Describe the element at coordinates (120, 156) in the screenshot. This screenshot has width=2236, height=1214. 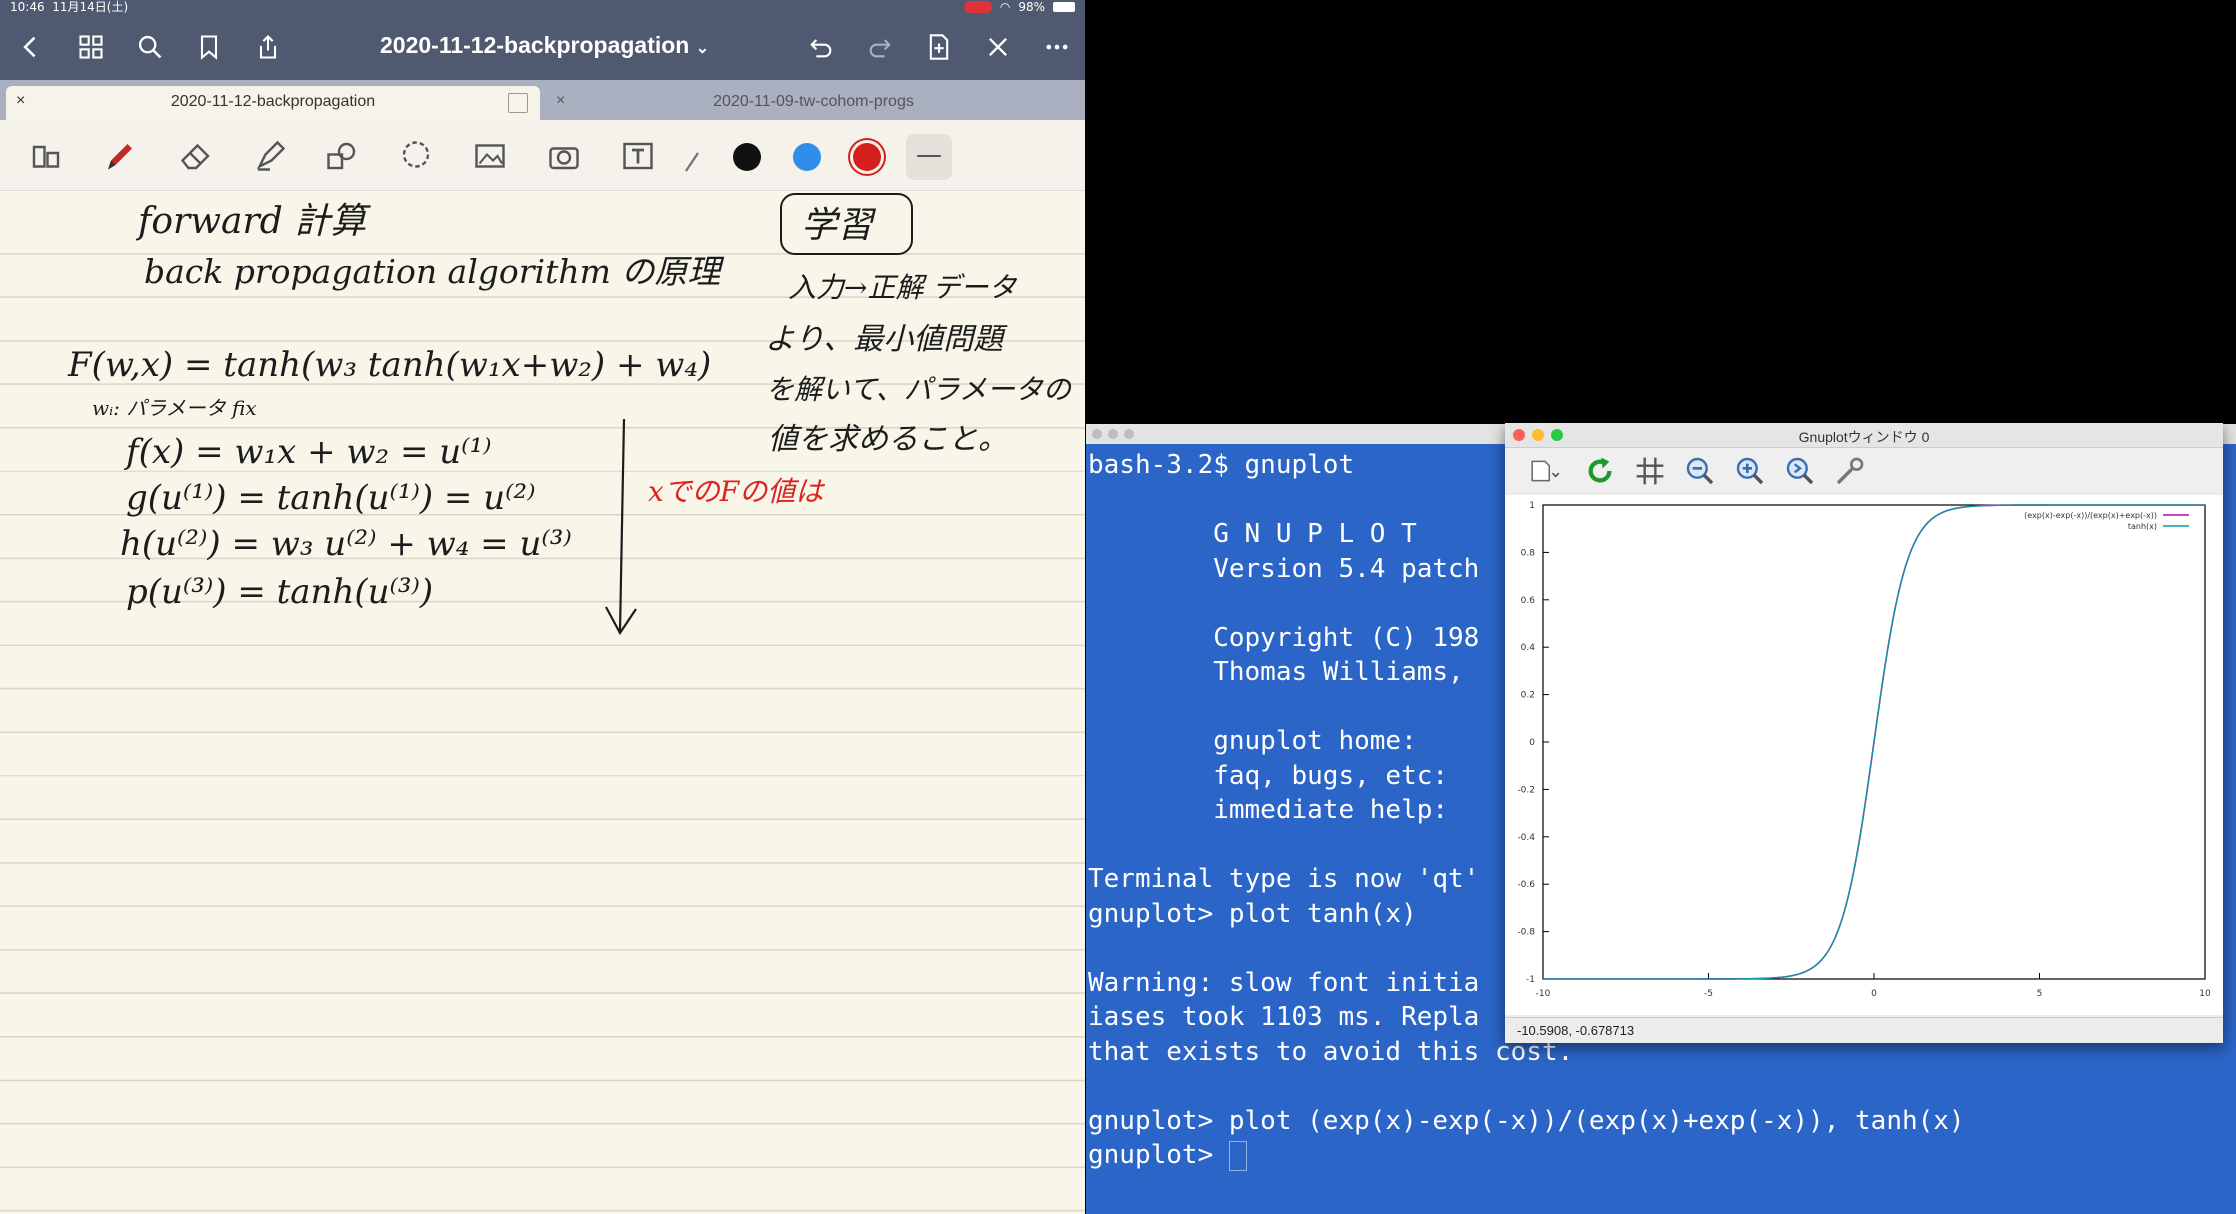
I see `pen-tool` at that location.